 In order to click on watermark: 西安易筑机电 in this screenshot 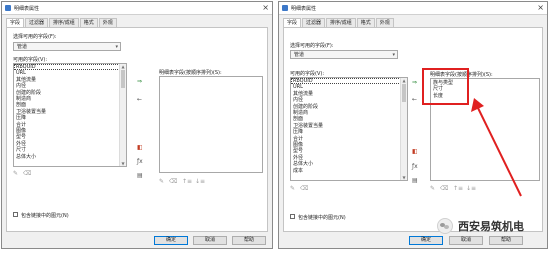, I will do `click(480, 226)`.